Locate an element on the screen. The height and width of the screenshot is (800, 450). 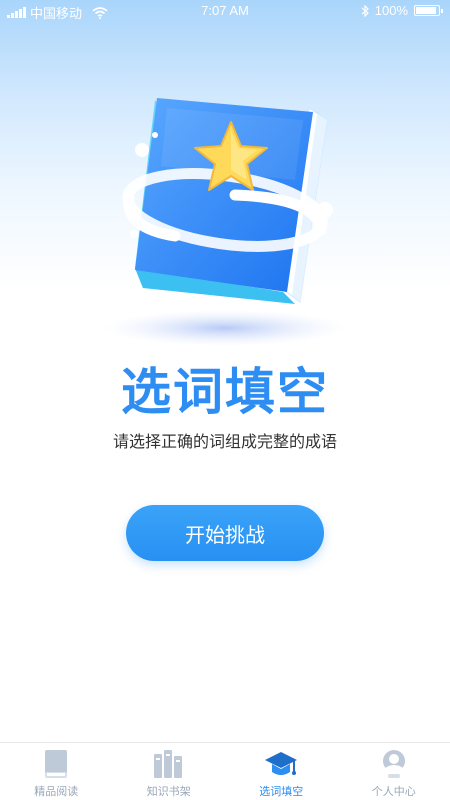
tab-label: 精品阅读 is located at coordinates (56, 791).